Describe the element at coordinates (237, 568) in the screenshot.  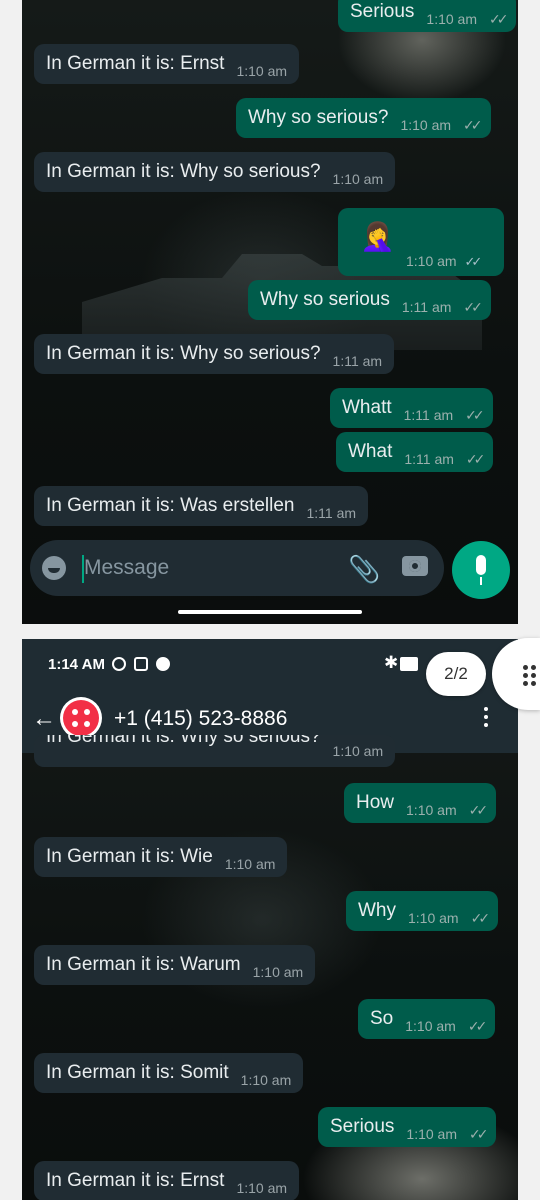
I see `message-input-bar: Message 📎` at that location.